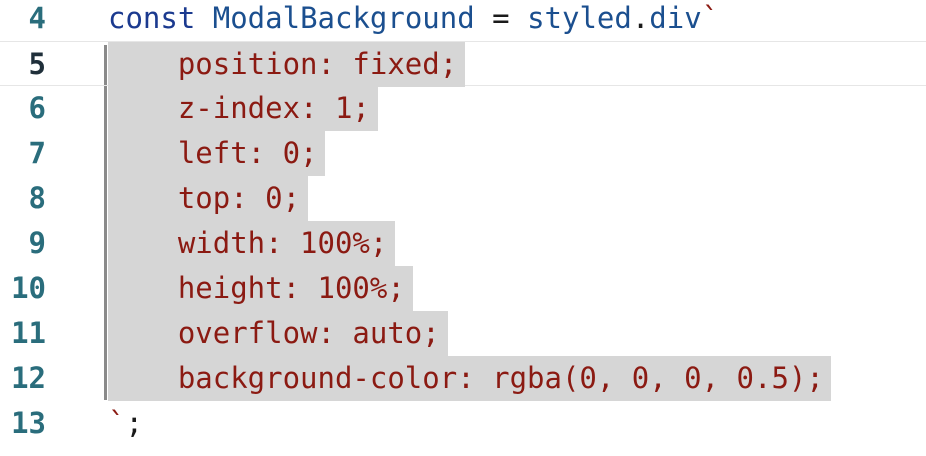 The height and width of the screenshot is (456, 926). Describe the element at coordinates (463, 333) in the screenshot. I see `code-line: 11 overflow: auto;` at that location.